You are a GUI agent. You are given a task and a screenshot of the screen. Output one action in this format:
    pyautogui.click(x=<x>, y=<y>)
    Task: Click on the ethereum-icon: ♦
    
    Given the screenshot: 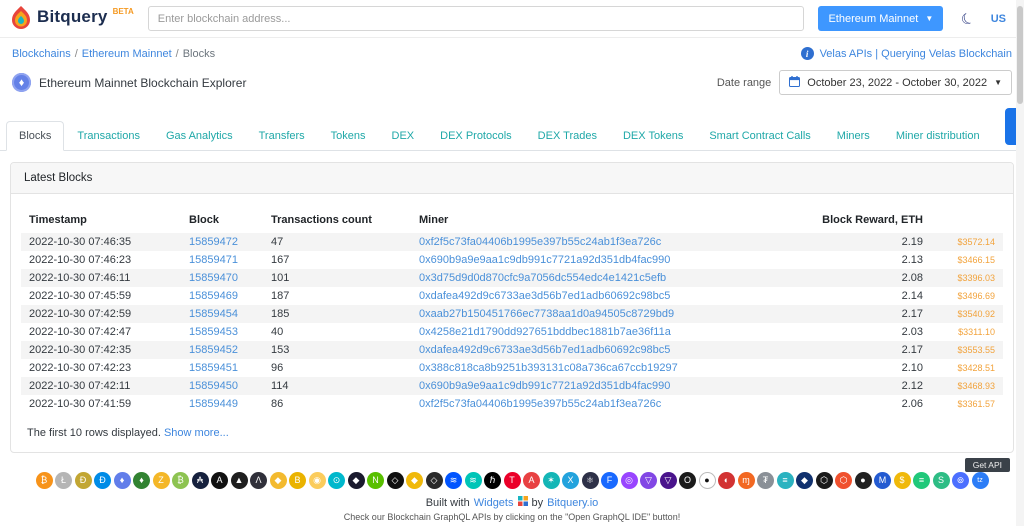 What is the action you would take?
    pyautogui.click(x=122, y=480)
    